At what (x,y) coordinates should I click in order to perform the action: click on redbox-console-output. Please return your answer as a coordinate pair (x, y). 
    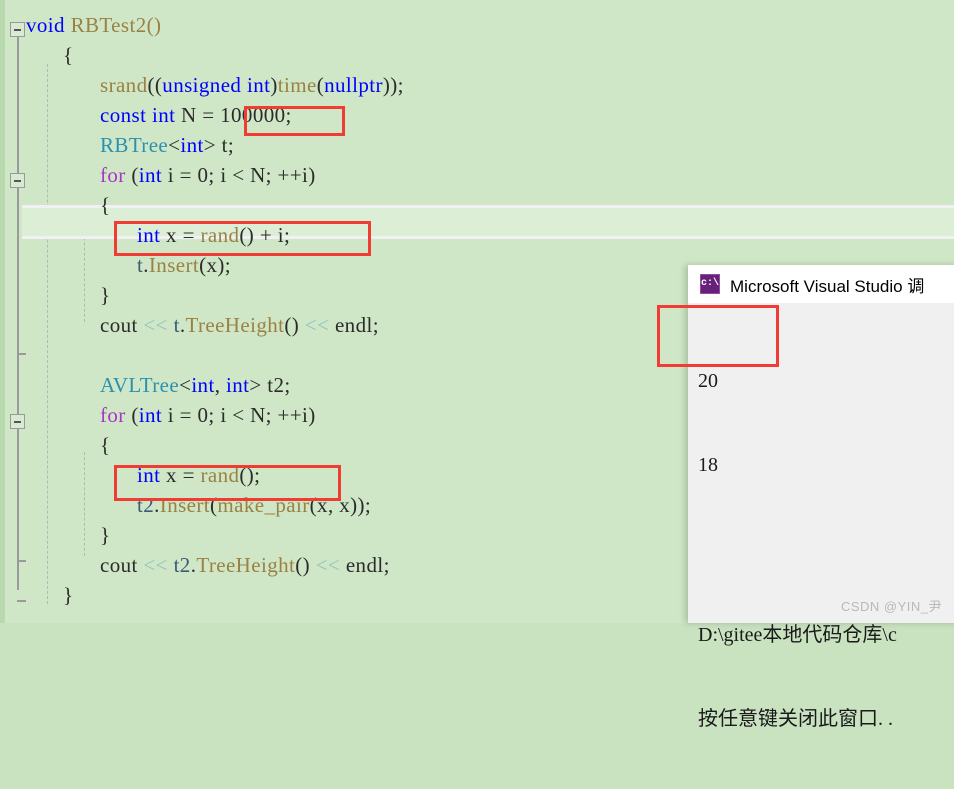
    Looking at the image, I should click on (718, 336).